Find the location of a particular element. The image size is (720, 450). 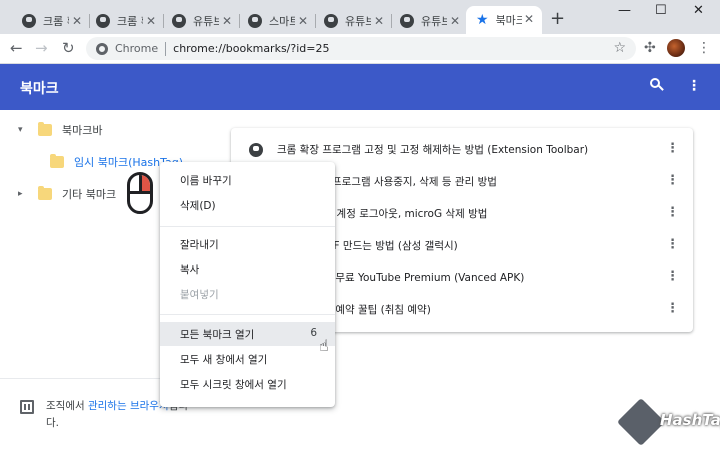

hand-pointer-cursor-icon: ☝ is located at coordinates (324, 345).